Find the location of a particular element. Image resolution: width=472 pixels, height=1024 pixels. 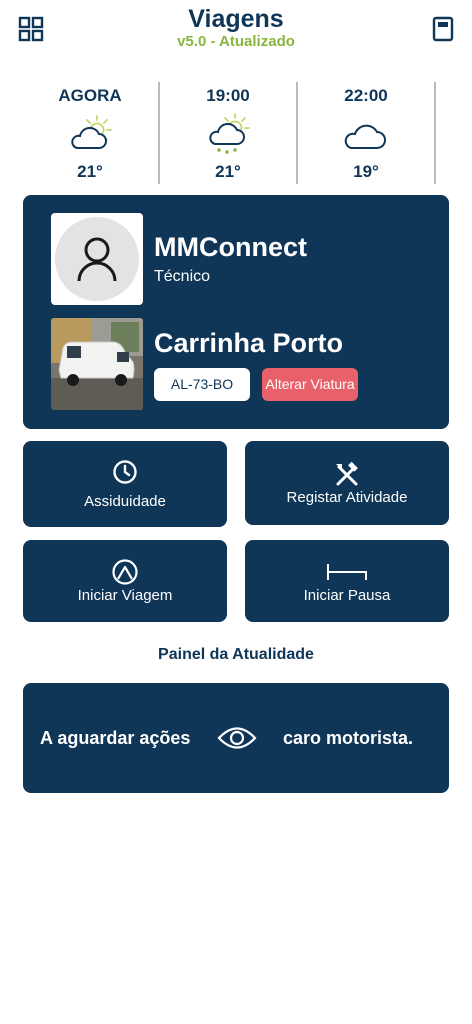

clock-icon is located at coordinates (125, 472).